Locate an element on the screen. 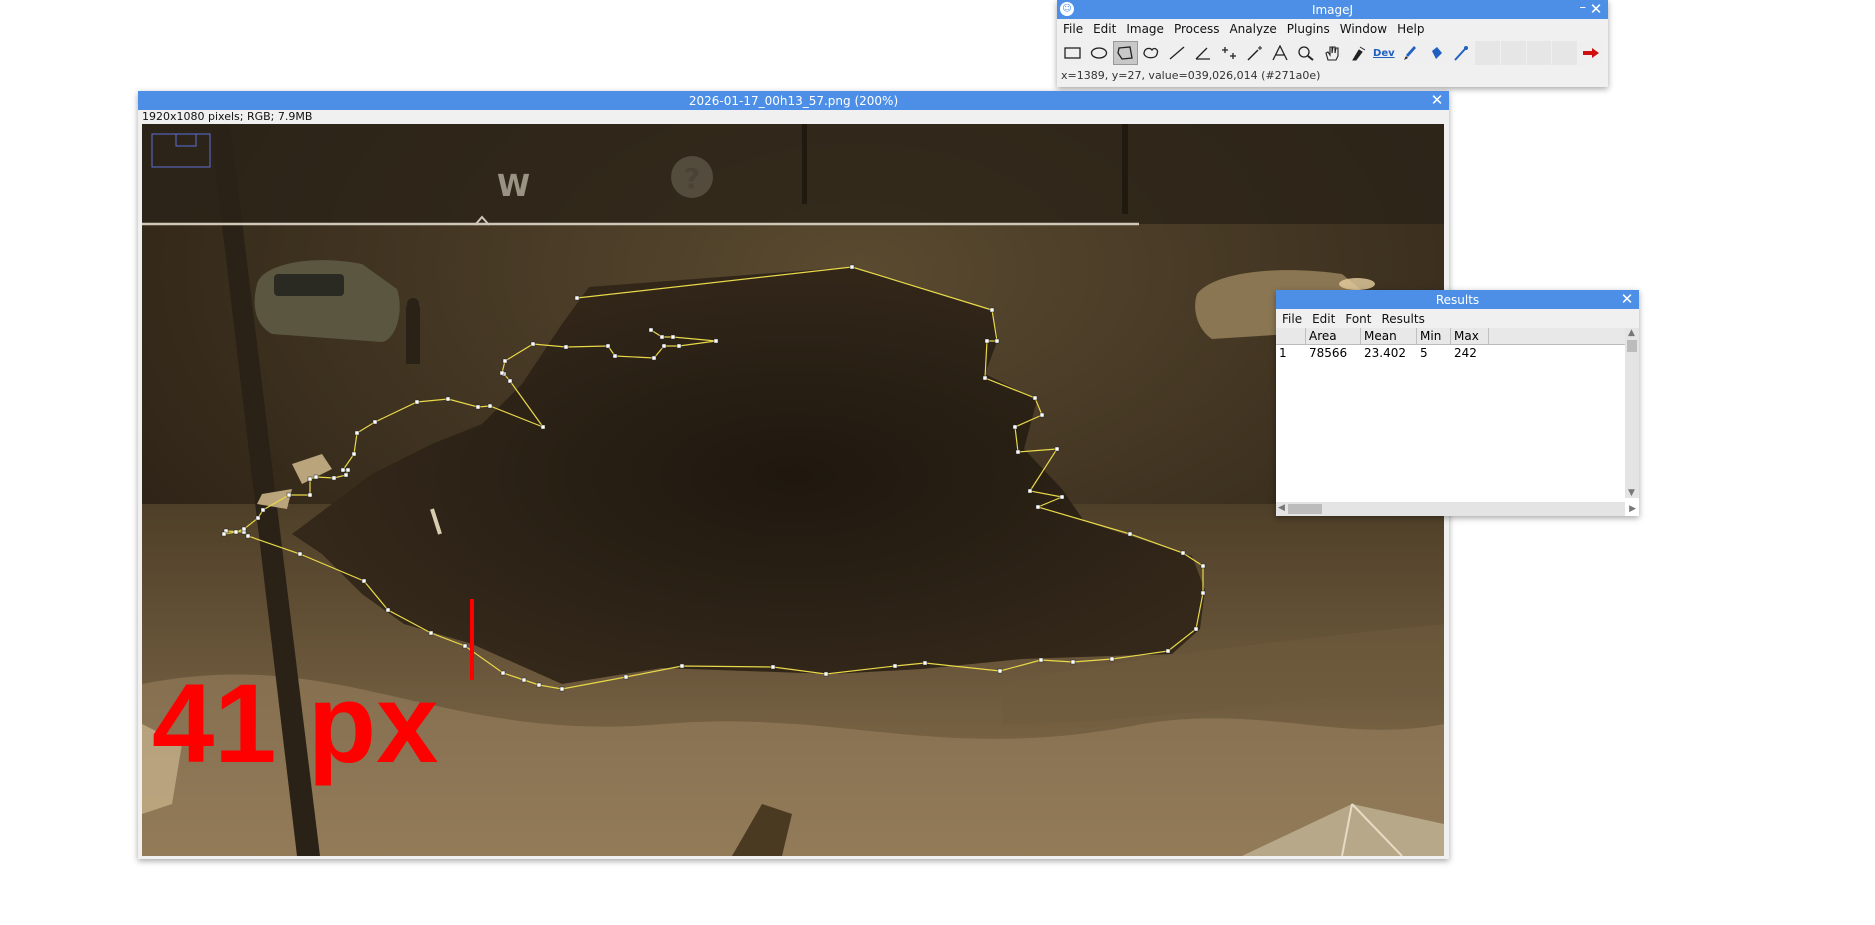 Image resolution: width=1875 pixels, height=925 pixels. col-header-area: Area is located at coordinates (1333, 336).